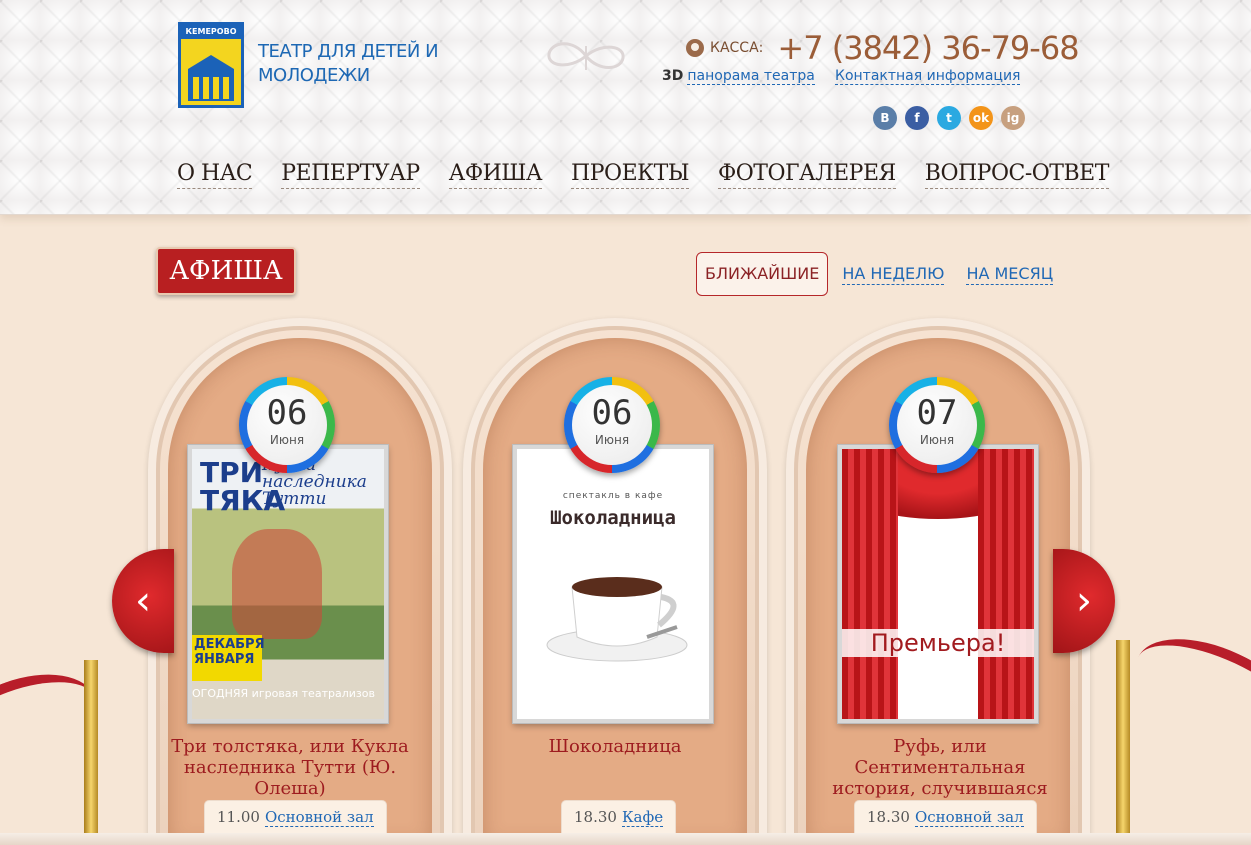 The width and height of the screenshot is (1251, 845). Describe the element at coordinates (673, 76) in the screenshot. I see `panorama-prefix: 3D` at that location.